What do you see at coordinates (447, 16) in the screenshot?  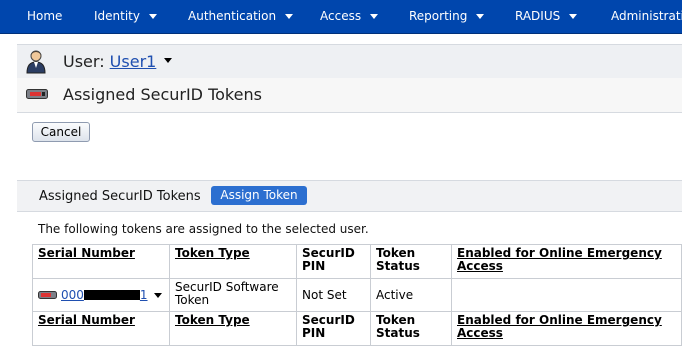 I see `nav-reporting: Reporting` at bounding box center [447, 16].